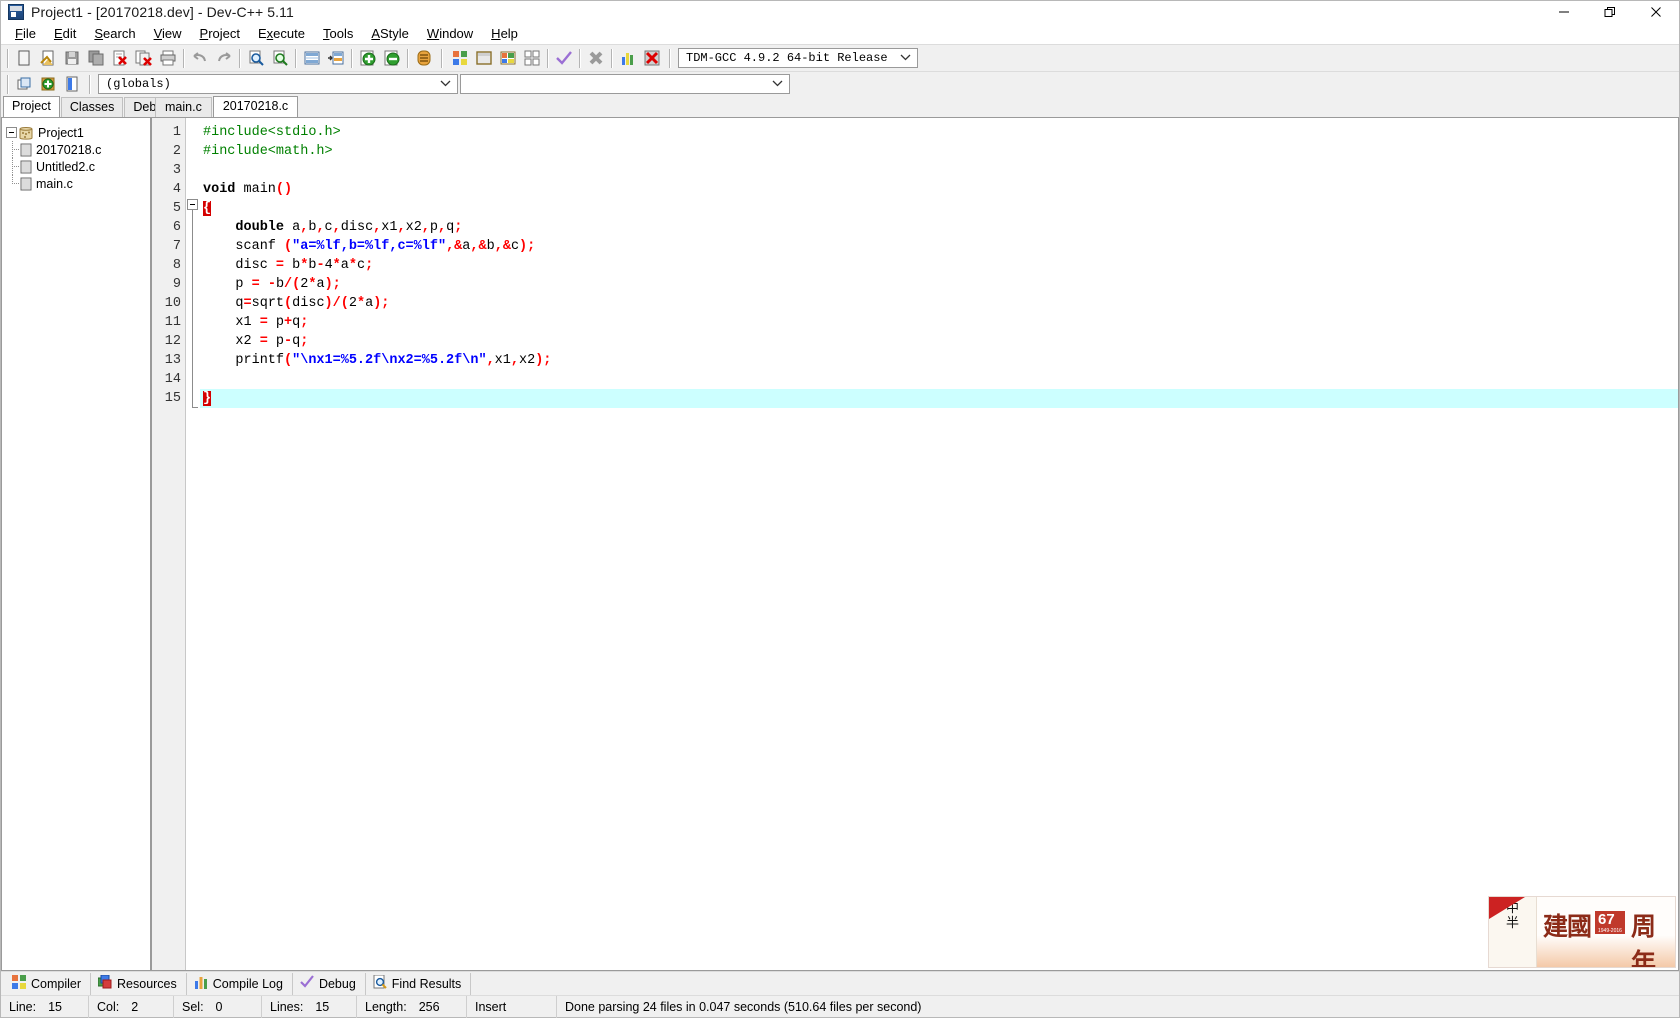 The width and height of the screenshot is (1680, 1018). What do you see at coordinates (72, 58) in the screenshot?
I see `save-file-icon` at bounding box center [72, 58].